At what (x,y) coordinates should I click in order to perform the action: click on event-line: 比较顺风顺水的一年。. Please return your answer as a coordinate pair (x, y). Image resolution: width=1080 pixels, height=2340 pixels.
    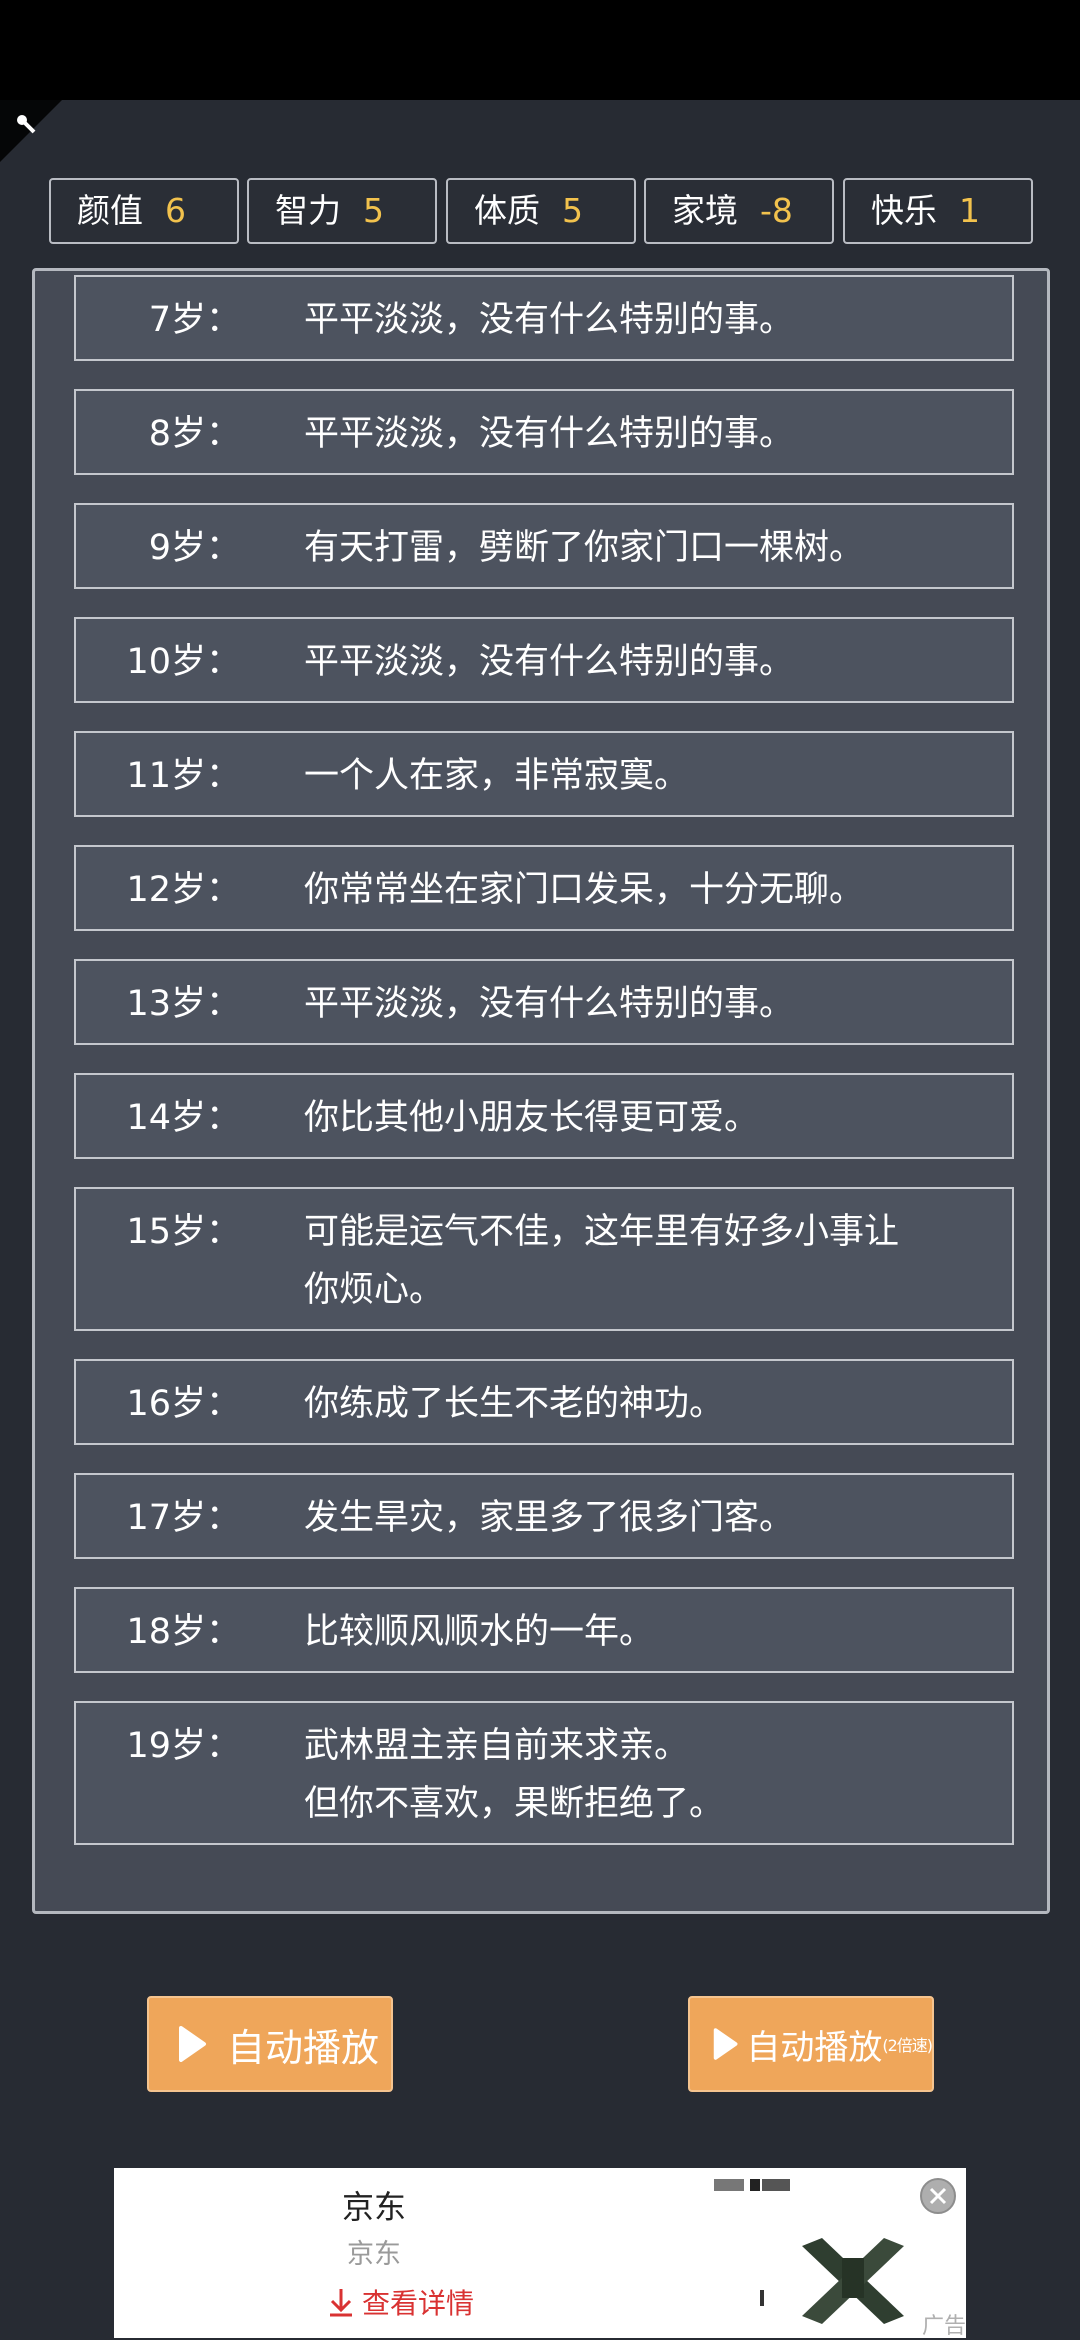
    Looking at the image, I should click on (479, 1632).